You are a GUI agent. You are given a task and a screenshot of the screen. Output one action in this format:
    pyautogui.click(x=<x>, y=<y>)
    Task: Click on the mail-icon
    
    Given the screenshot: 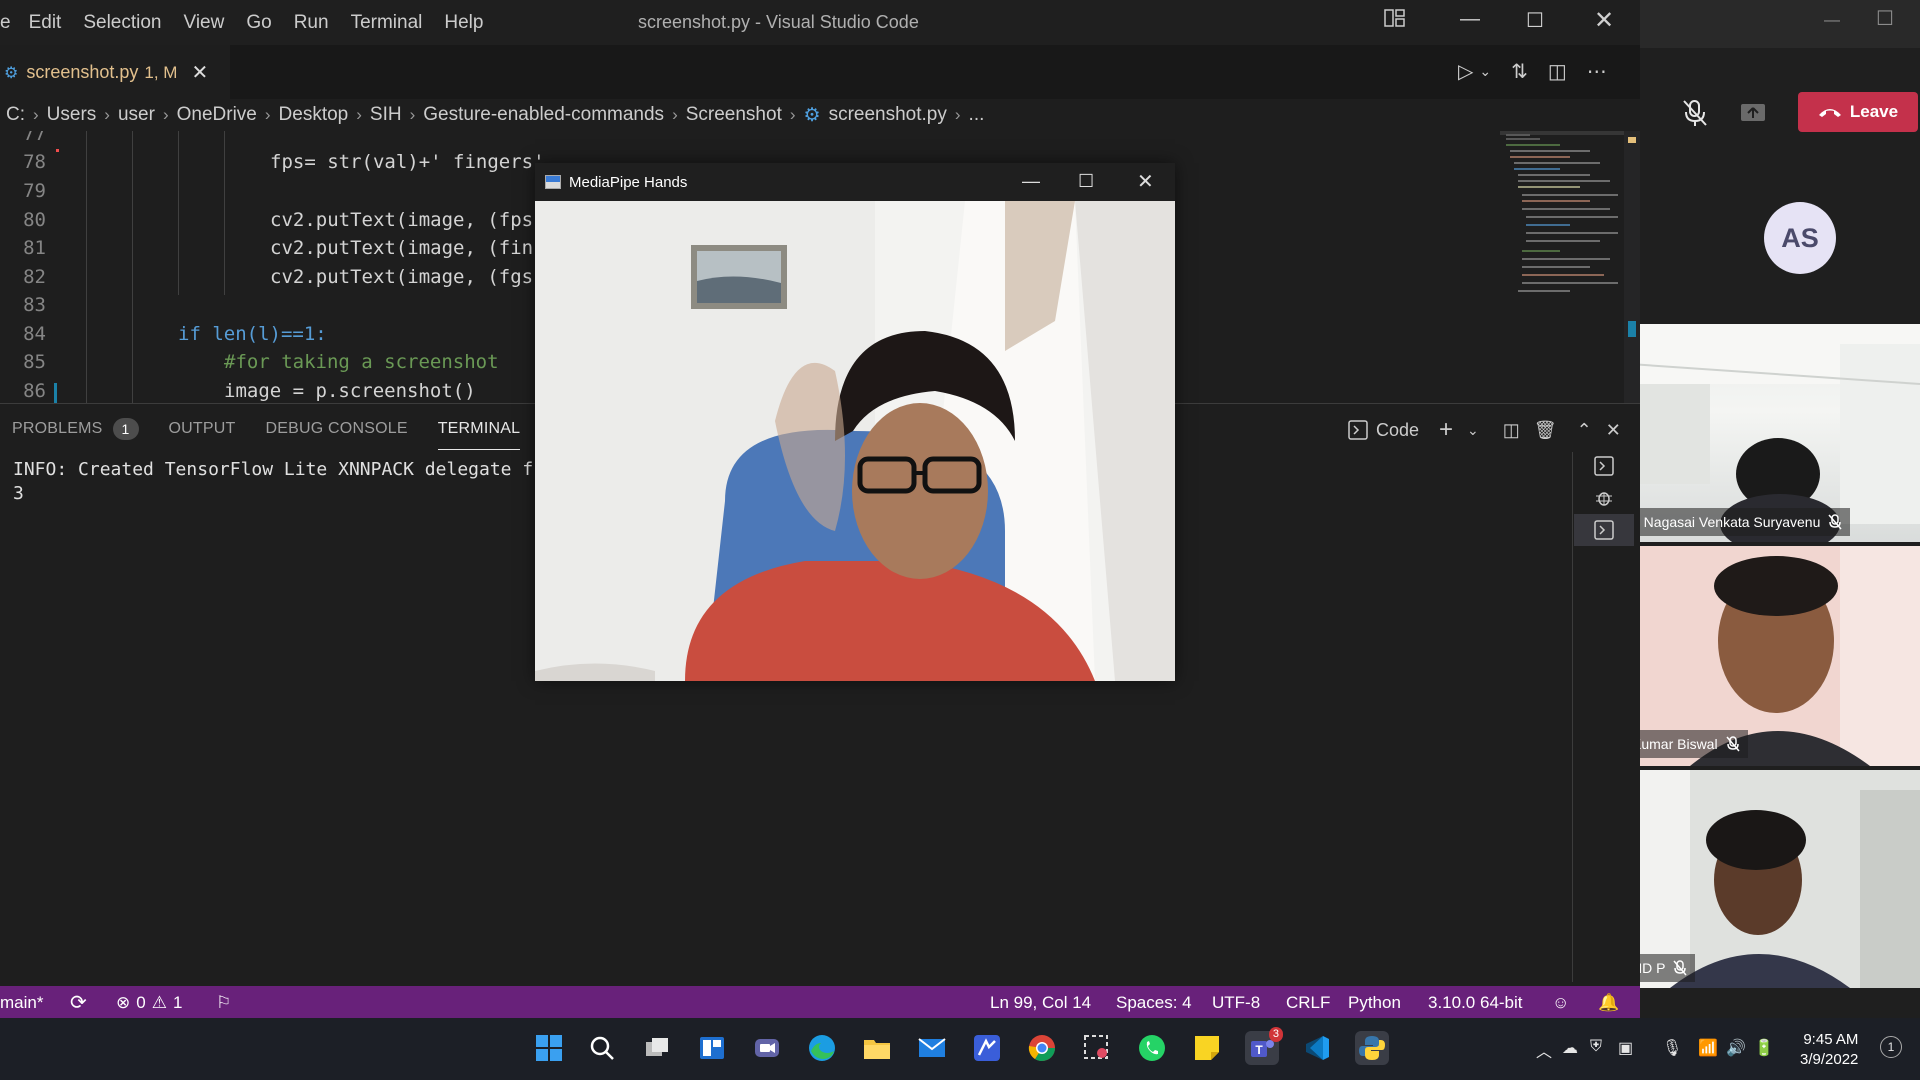 What is the action you would take?
    pyautogui.click(x=932, y=1048)
    